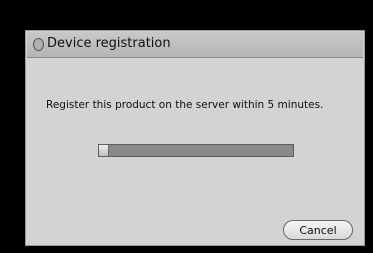 This screenshot has width=373, height=253. I want to click on title-circle-icon, so click(38, 44).